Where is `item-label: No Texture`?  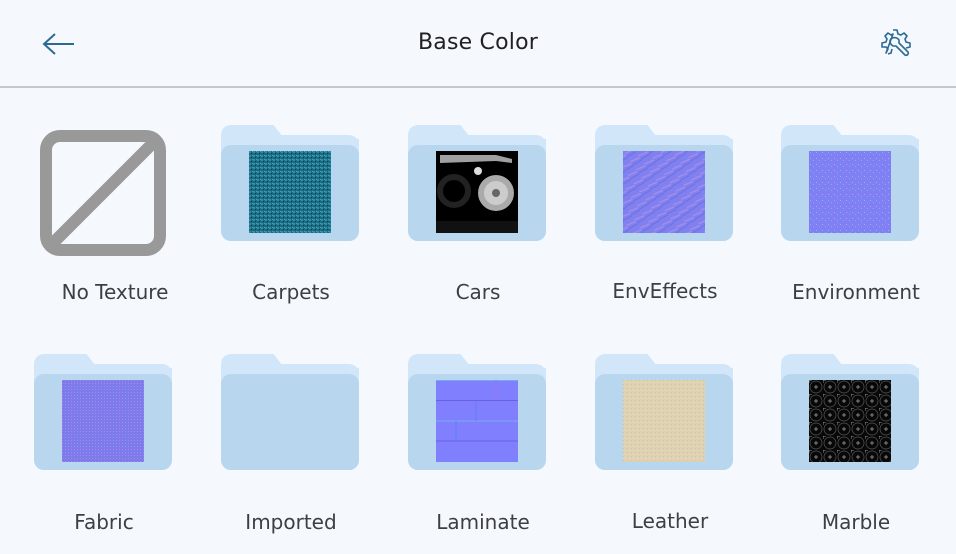 item-label: No Texture is located at coordinates (115, 292).